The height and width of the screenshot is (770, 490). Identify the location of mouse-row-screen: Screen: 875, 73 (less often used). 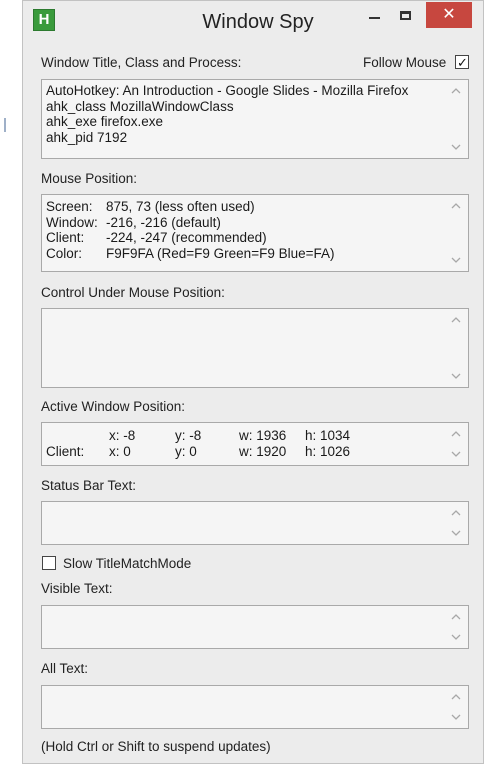
(190, 207).